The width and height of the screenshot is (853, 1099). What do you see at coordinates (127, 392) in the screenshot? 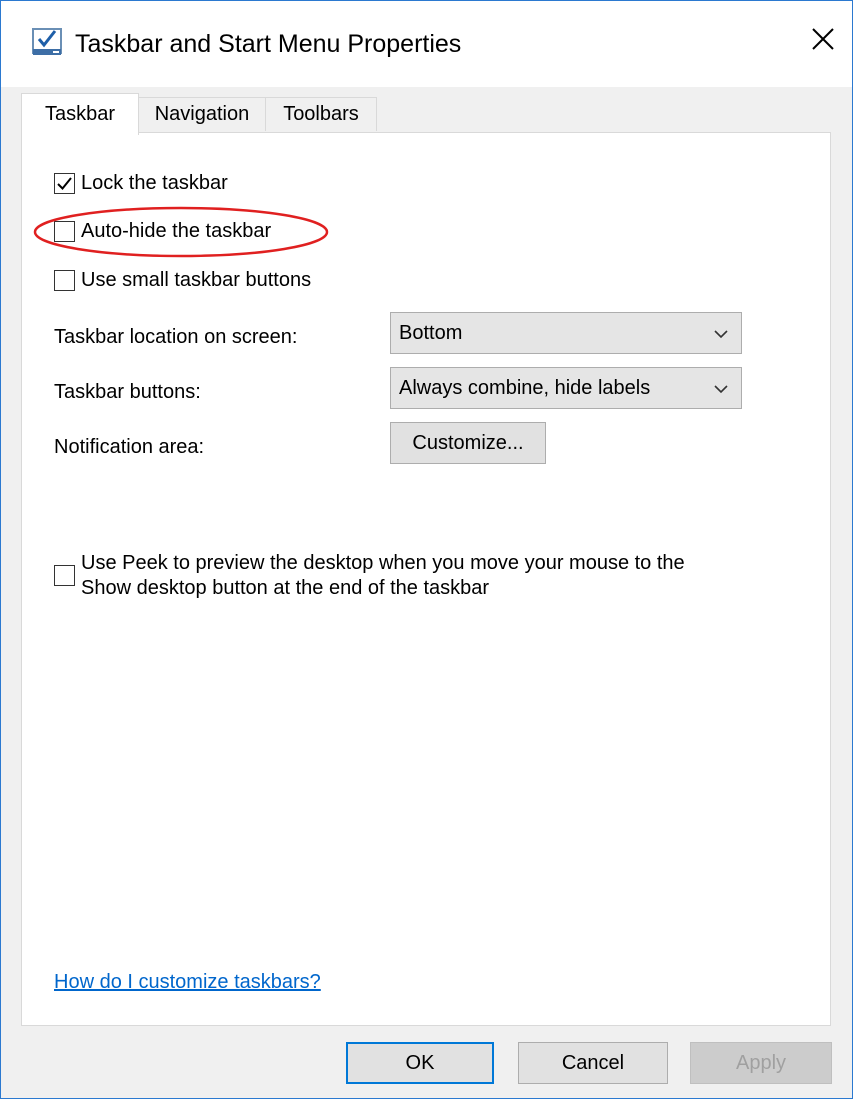
I see `taskbar-buttons-label: Taskbar buttons:` at bounding box center [127, 392].